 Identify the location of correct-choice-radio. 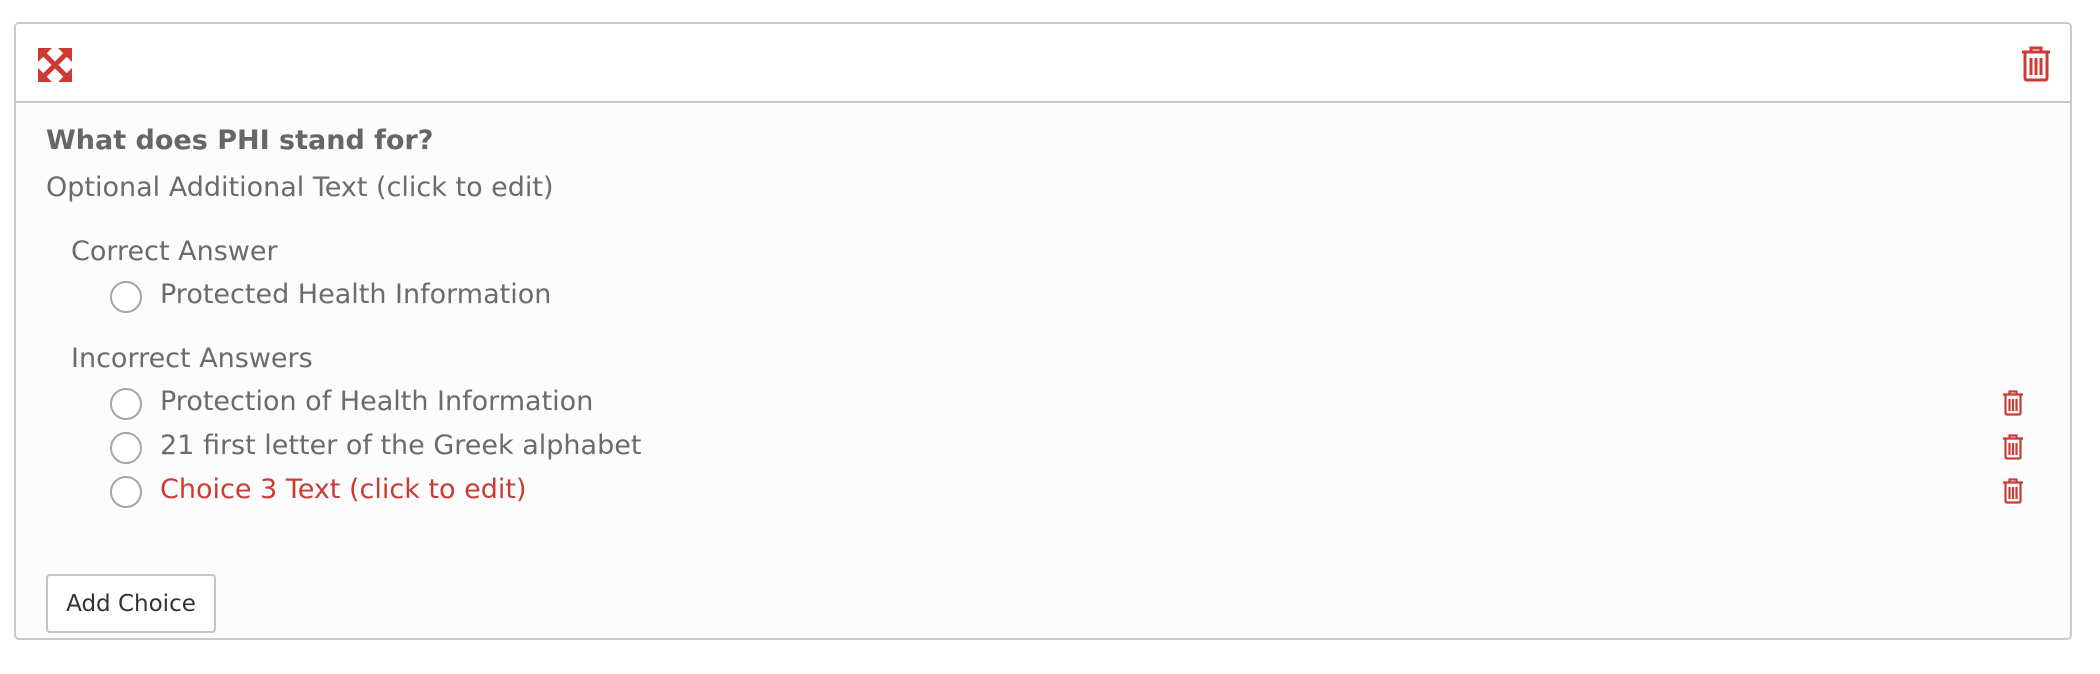
(126, 297).